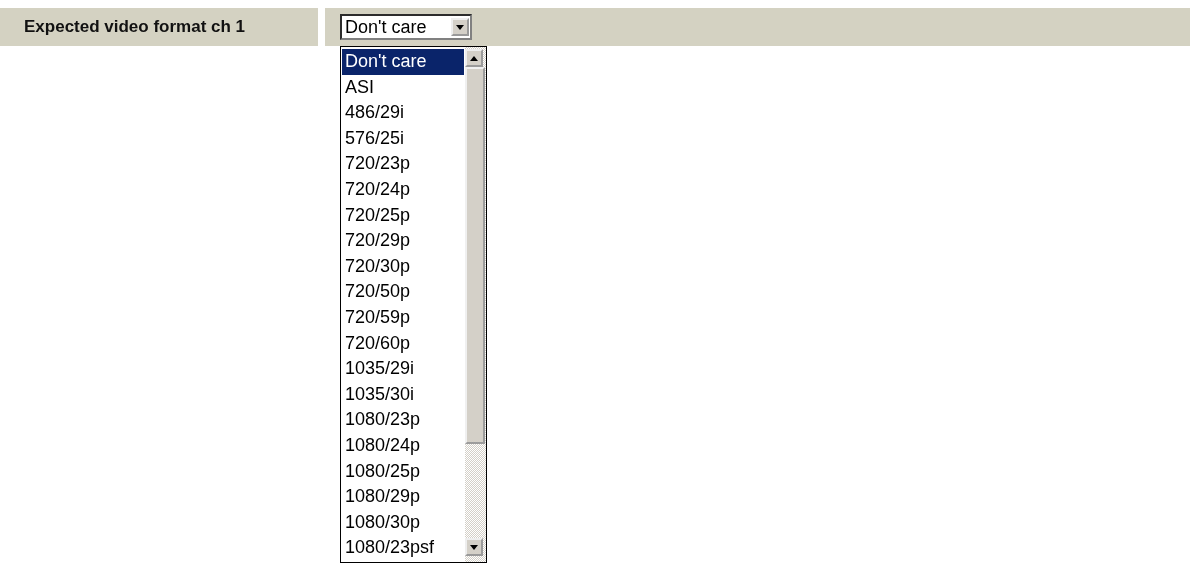  What do you see at coordinates (403, 164) in the screenshot?
I see `dropdown-option: 720/23p` at bounding box center [403, 164].